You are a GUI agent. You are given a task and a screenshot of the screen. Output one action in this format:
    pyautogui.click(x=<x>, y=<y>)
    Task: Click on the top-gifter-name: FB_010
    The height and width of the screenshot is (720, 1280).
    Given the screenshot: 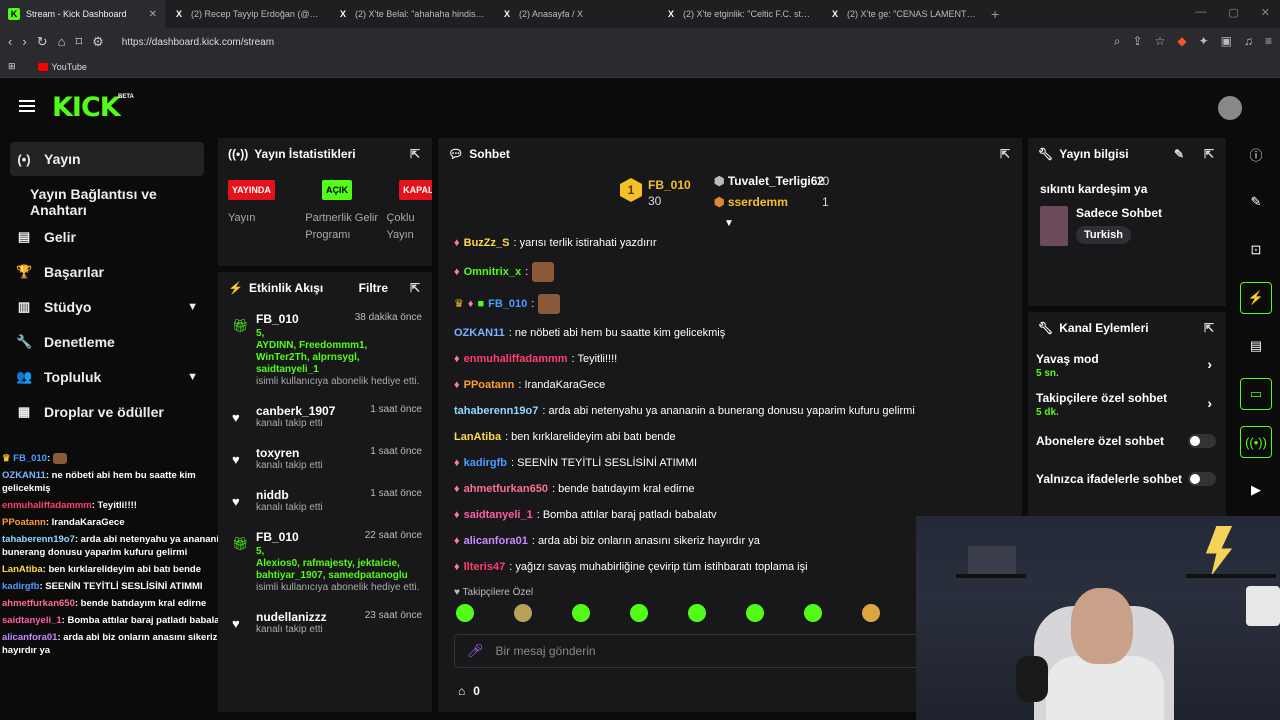 What is the action you would take?
    pyautogui.click(x=669, y=185)
    